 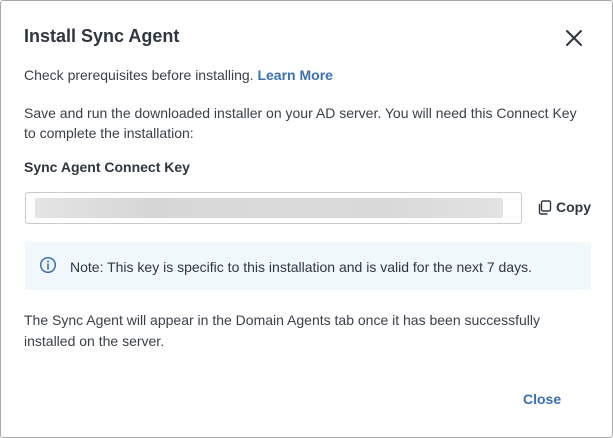 What do you see at coordinates (107, 167) in the screenshot?
I see `connect-key-label: Sync Agent Connect Key` at bounding box center [107, 167].